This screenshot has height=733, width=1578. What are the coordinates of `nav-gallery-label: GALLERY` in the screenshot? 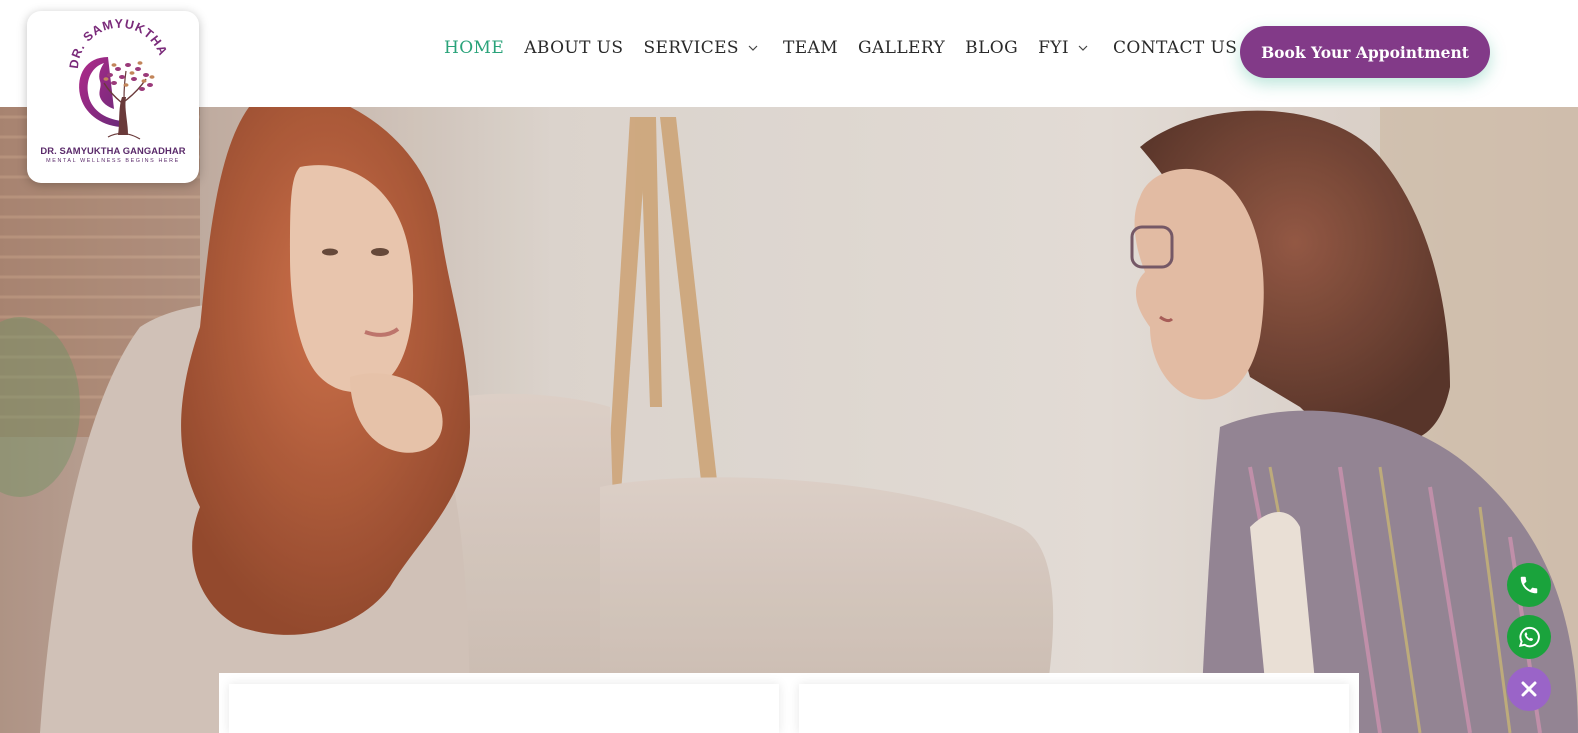 It's located at (902, 48).